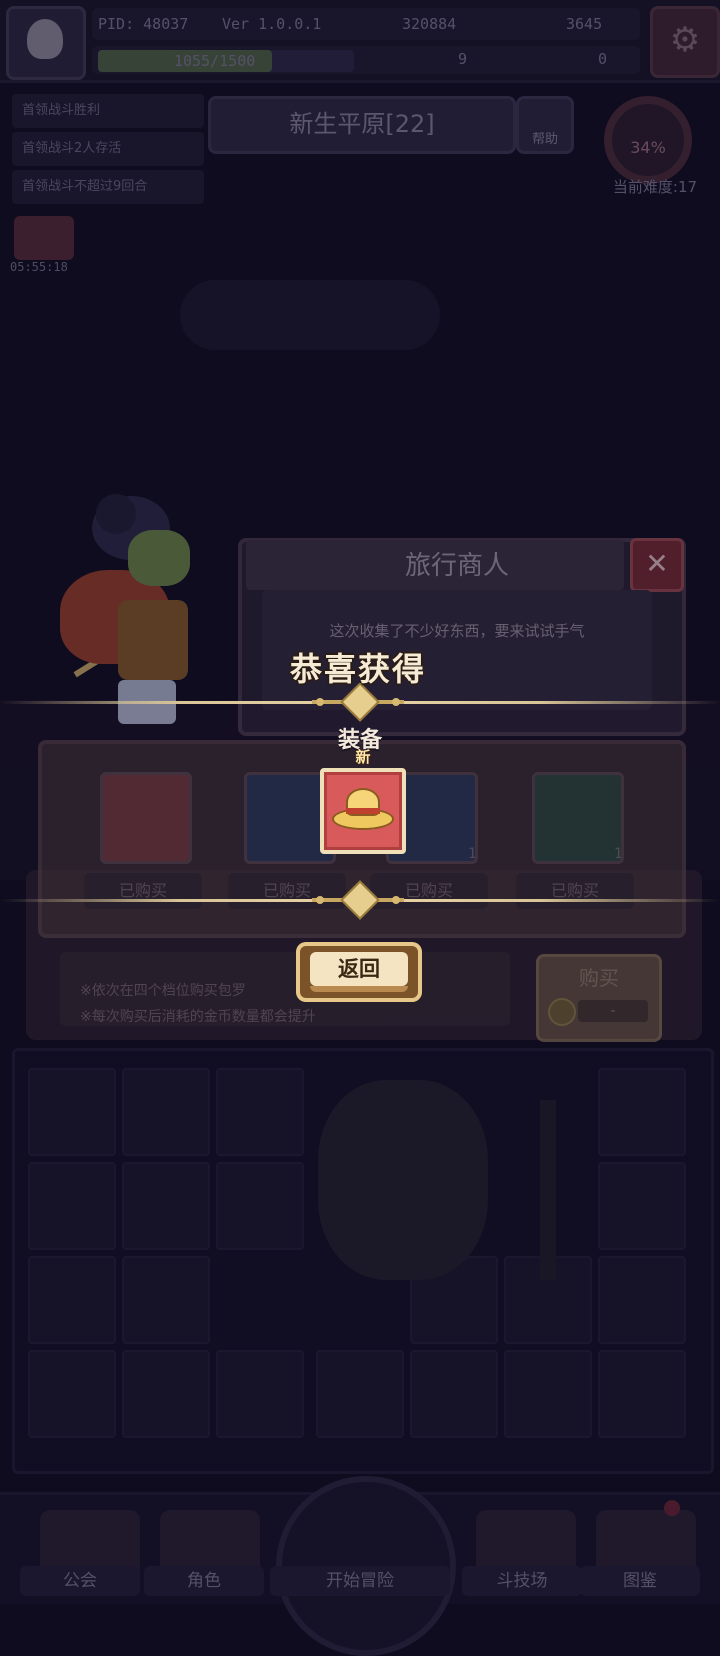 The height and width of the screenshot is (1656, 720). Describe the element at coordinates (363, 757) in the screenshot. I see `new-badge: 新` at that location.